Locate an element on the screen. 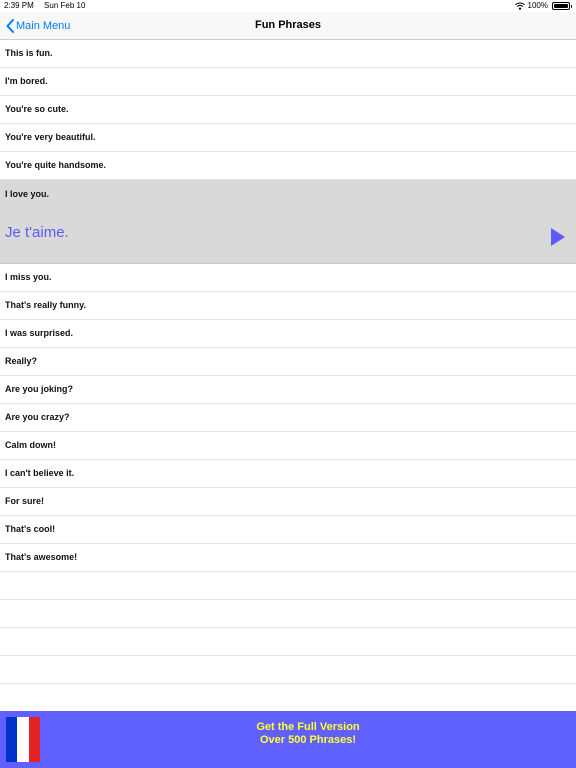  phrase-label: This is fun. is located at coordinates (29, 53).